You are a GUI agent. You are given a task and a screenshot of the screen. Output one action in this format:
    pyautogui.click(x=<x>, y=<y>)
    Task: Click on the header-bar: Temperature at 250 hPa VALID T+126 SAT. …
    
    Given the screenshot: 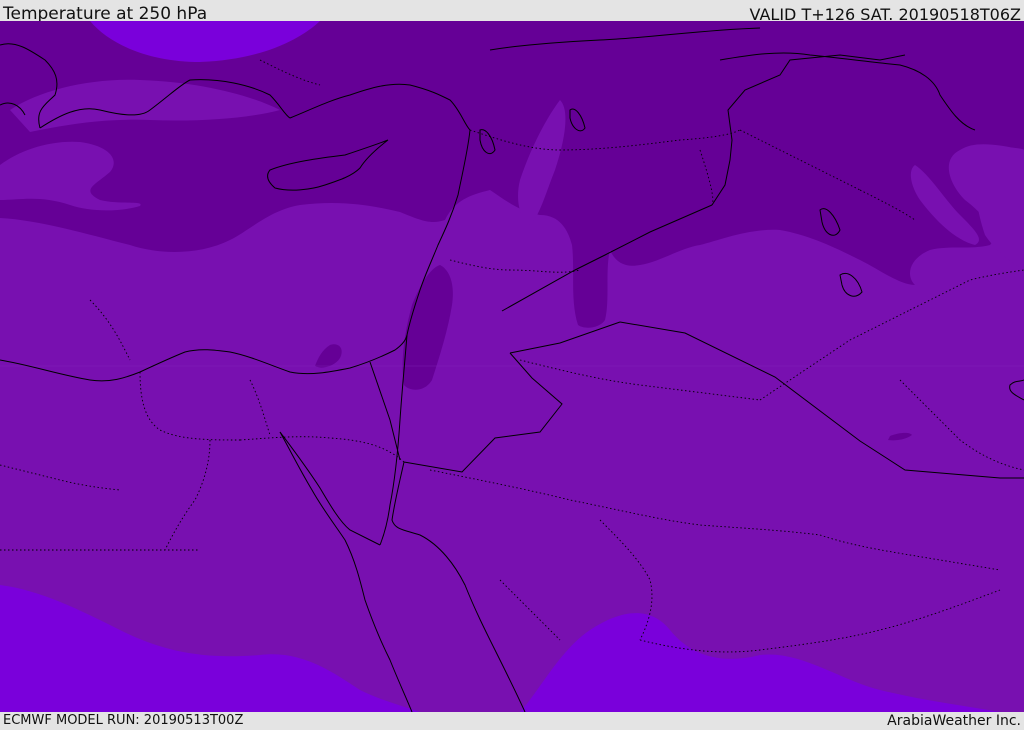 What is the action you would take?
    pyautogui.click(x=512, y=12)
    